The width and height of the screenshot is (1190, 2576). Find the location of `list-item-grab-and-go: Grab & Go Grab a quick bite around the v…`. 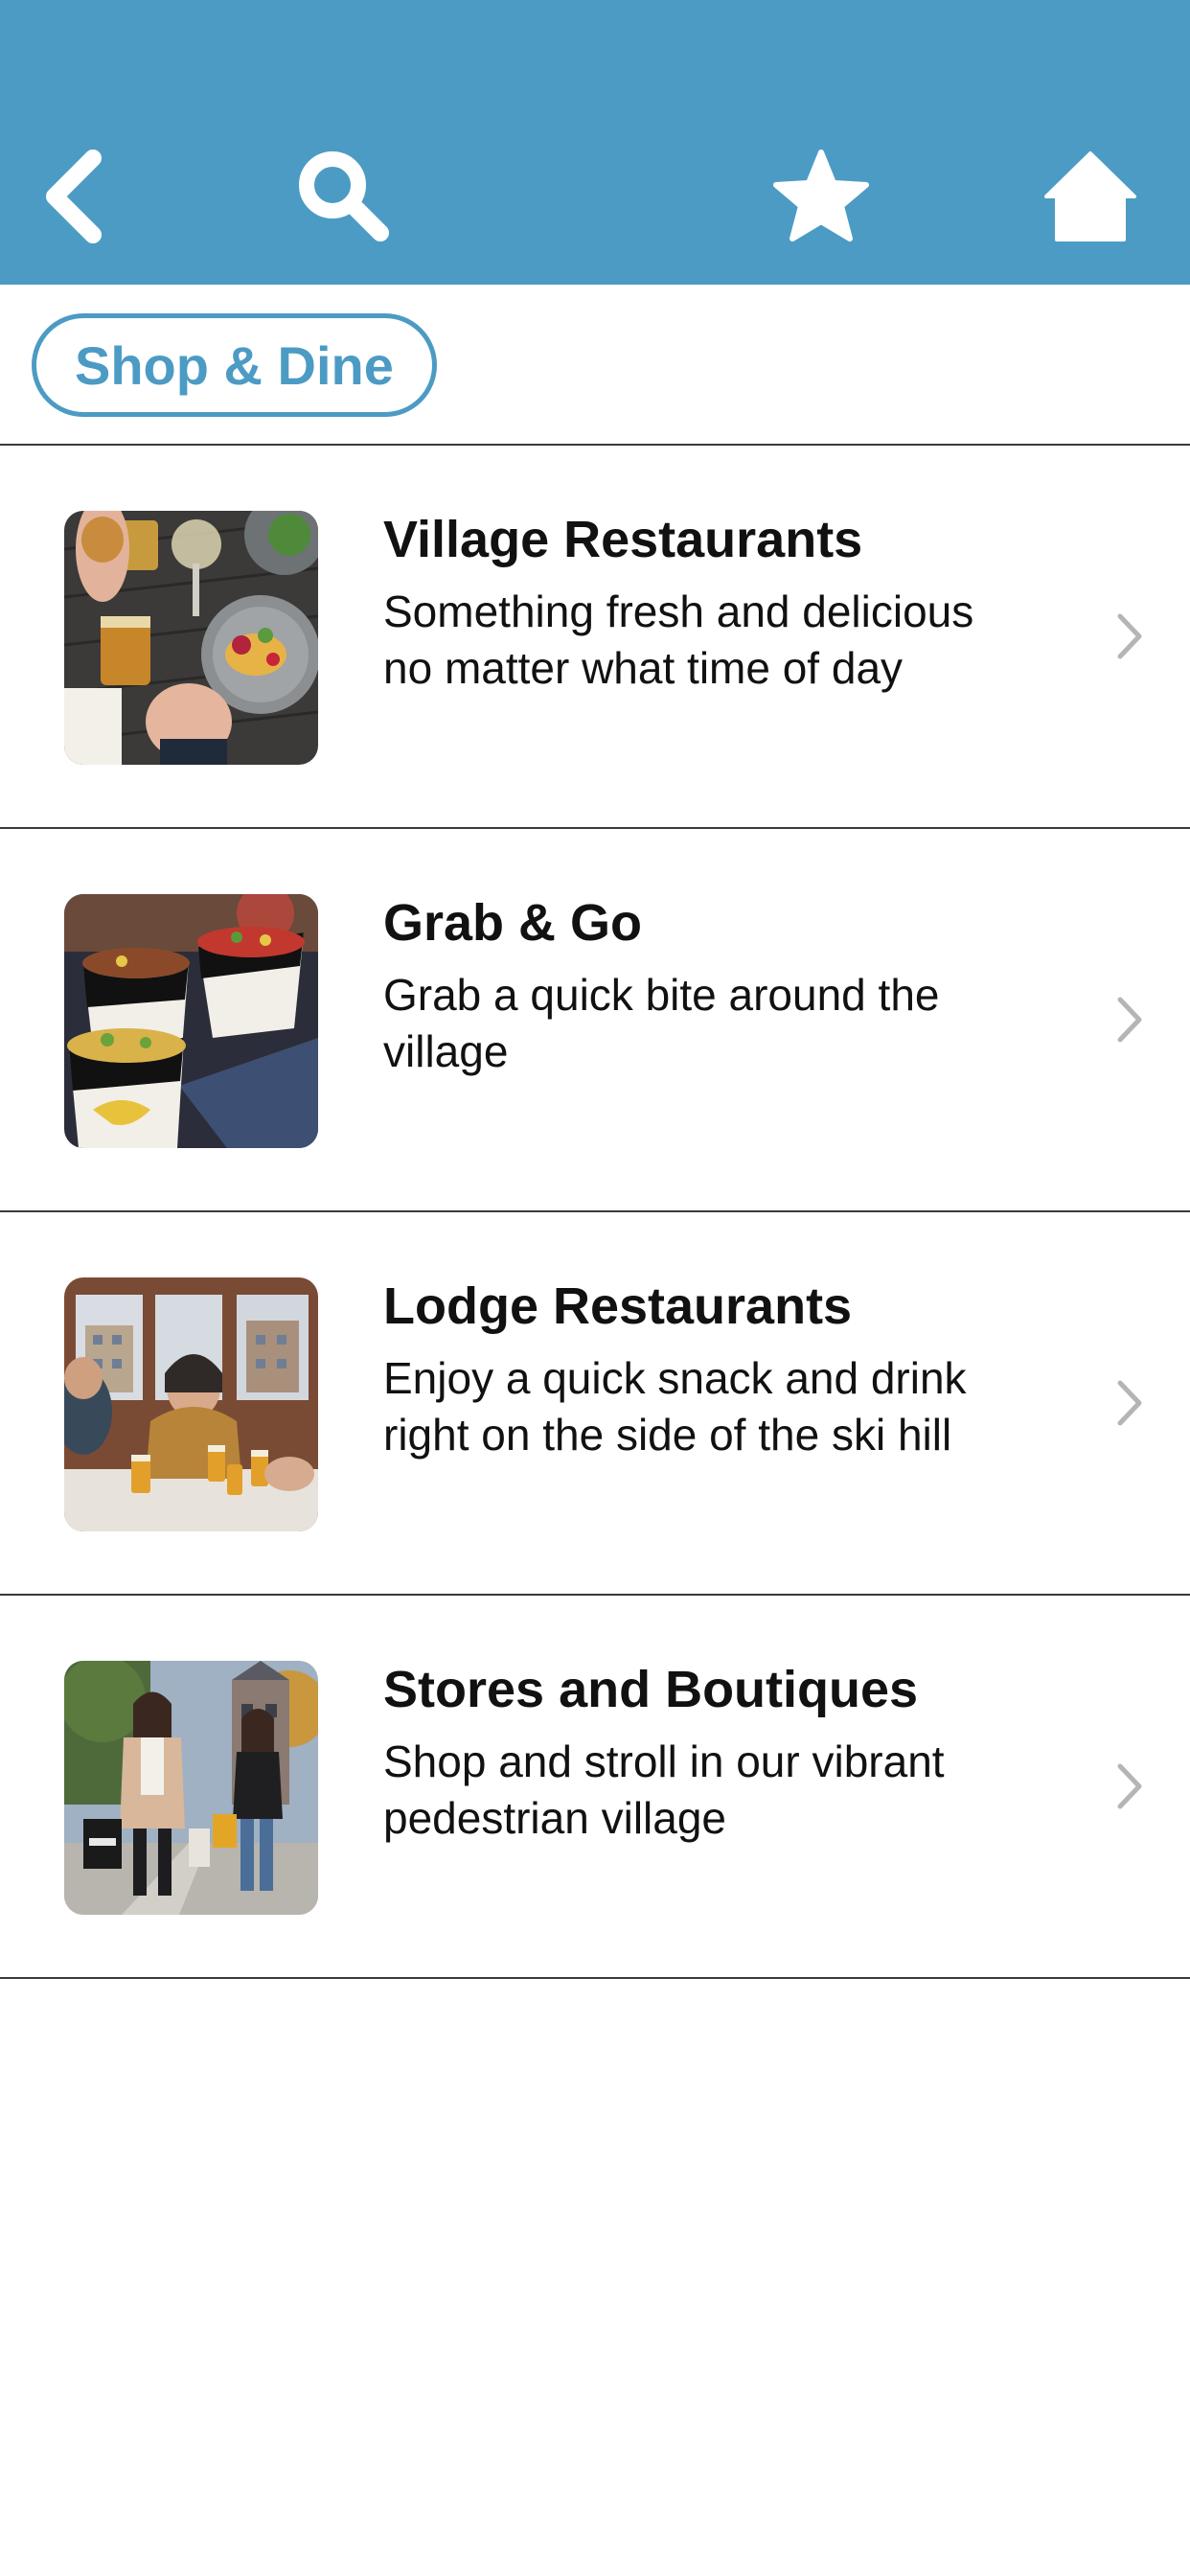

list-item-grab-and-go: Grab & Go Grab a quick bite around the v… is located at coordinates (595, 1020).